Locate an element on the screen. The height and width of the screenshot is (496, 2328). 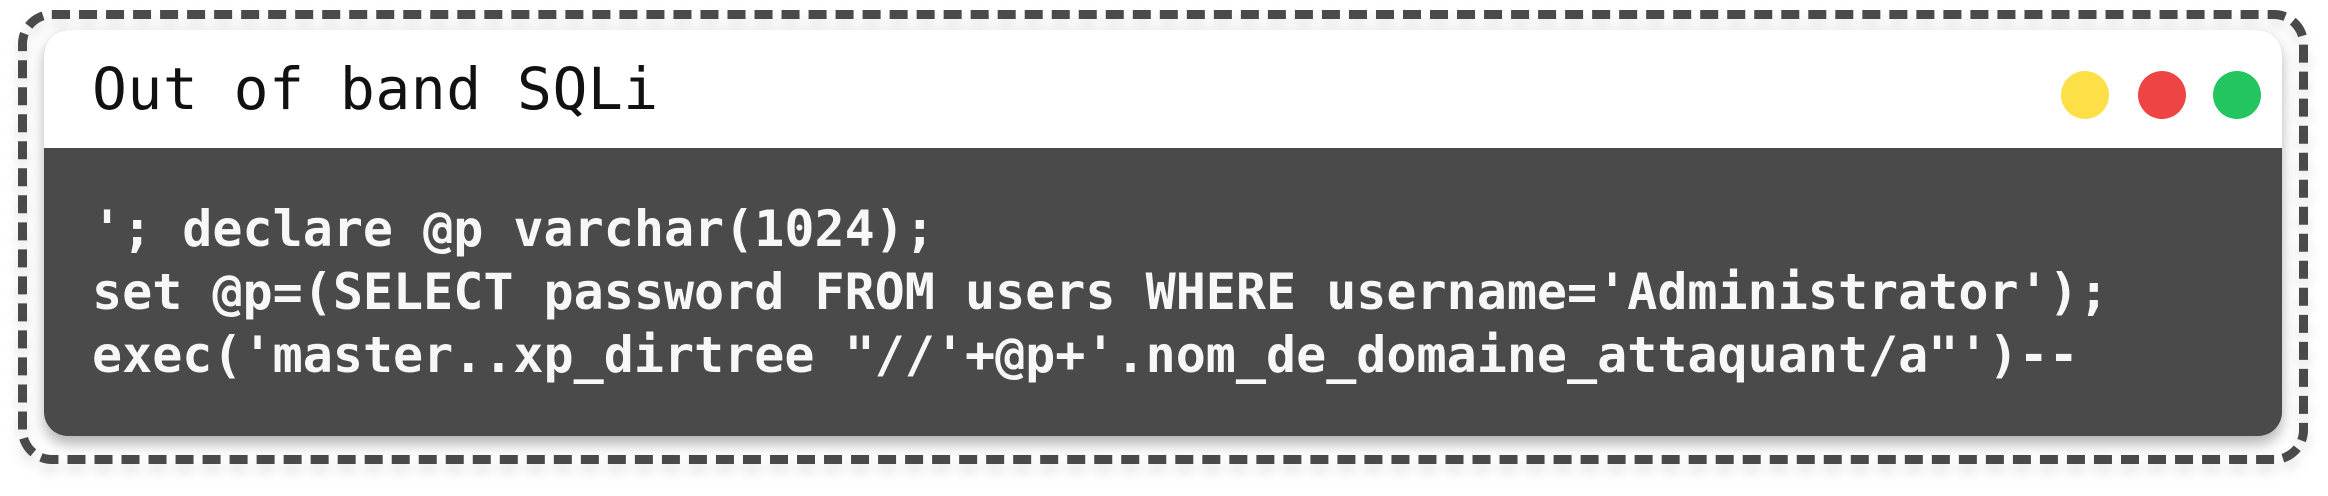
minimize-button is located at coordinates (2085, 95).